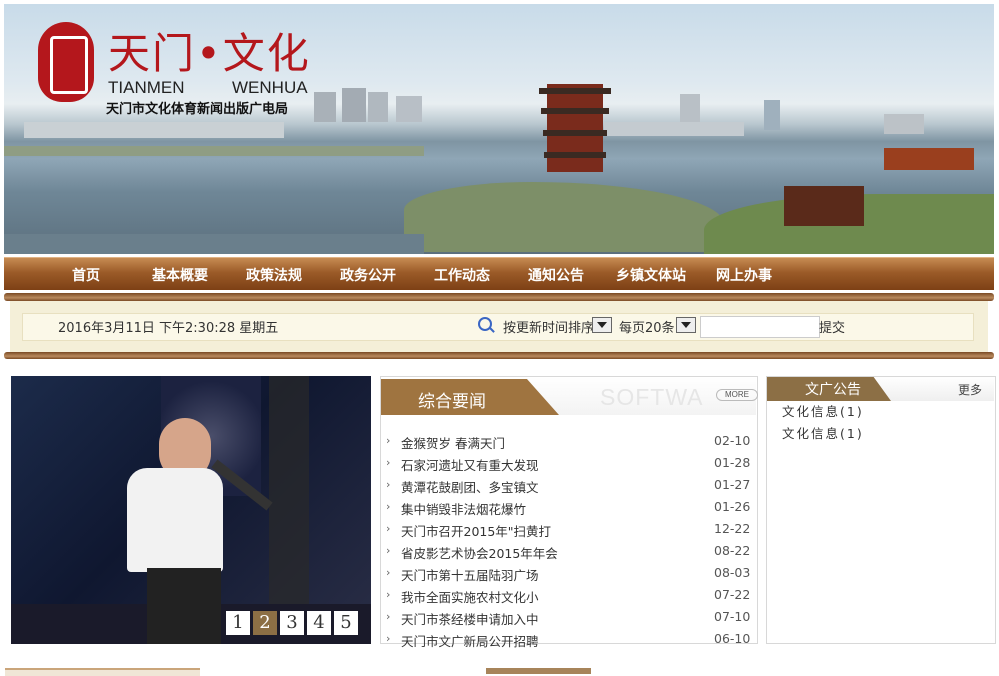 Image resolution: width=999 pixels, height=676 pixels. What do you see at coordinates (168, 328) in the screenshot?
I see `current-datetime: 2016年3月11日 下午2:30:28 星期五` at bounding box center [168, 328].